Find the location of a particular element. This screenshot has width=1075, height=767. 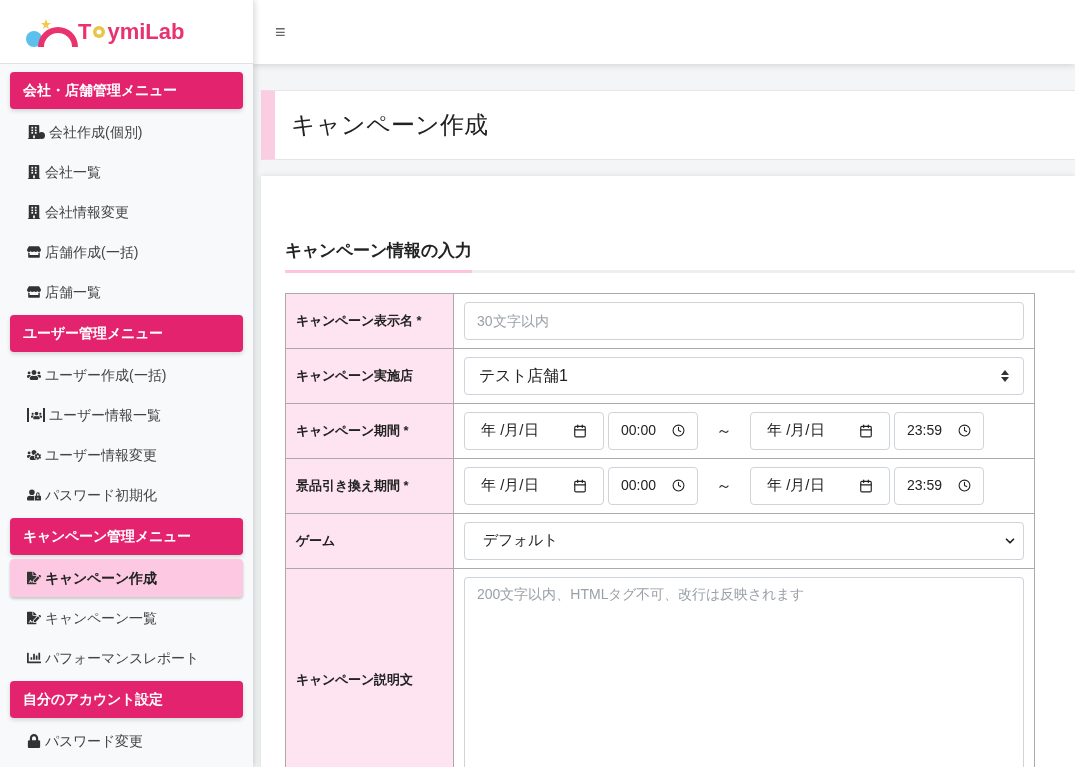

form-label: キャンペーン説明文 is located at coordinates (369, 667).